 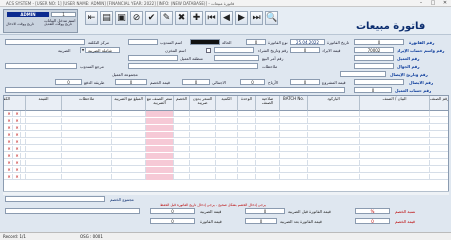 What do you see at coordinates (175, 90) in the screenshot?
I see `summary-field` at bounding box center [175, 90].